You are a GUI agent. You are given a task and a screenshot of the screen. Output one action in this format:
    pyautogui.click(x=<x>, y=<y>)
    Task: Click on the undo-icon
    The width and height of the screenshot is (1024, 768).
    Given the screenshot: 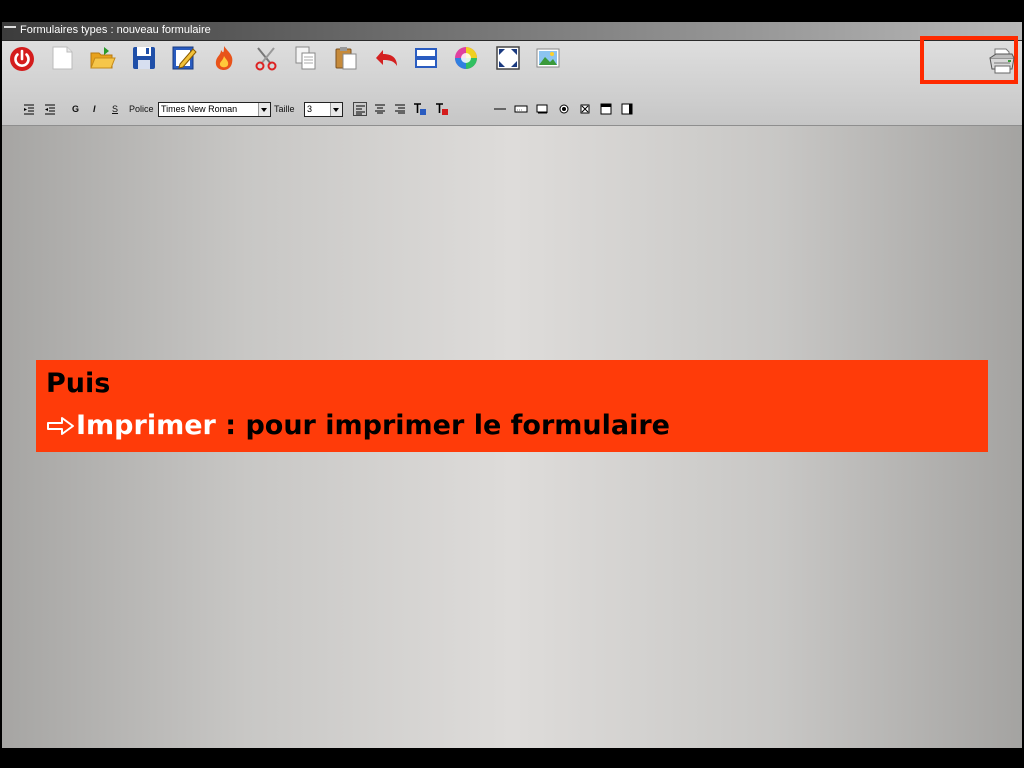 What is the action you would take?
    pyautogui.click(x=386, y=58)
    